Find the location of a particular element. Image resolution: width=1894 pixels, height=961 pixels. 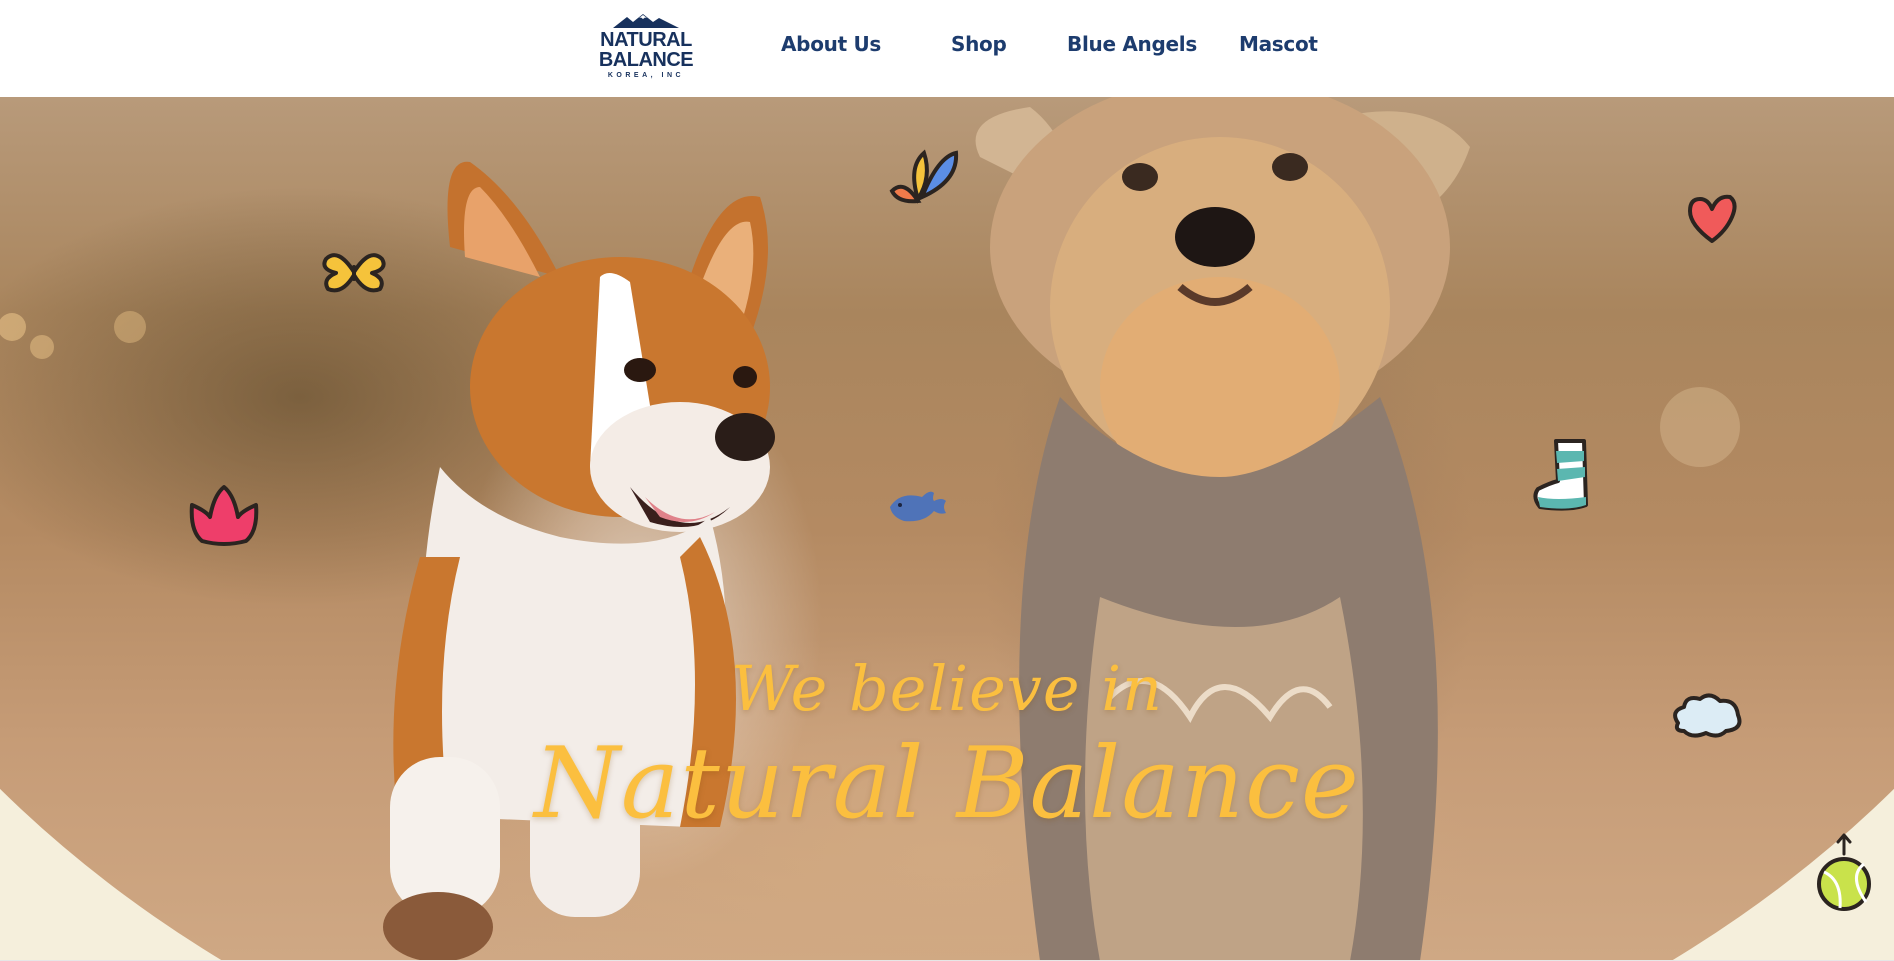

nav-shop: Shop is located at coordinates (979, 44).